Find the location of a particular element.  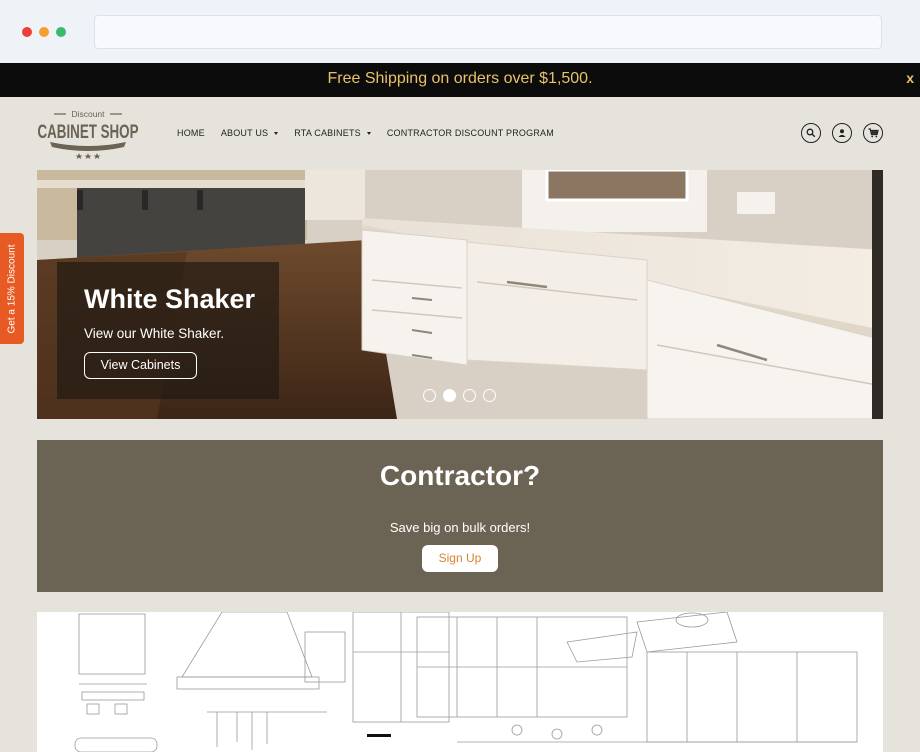

hero-subtitle: View our White Shaker. is located at coordinates (154, 333).